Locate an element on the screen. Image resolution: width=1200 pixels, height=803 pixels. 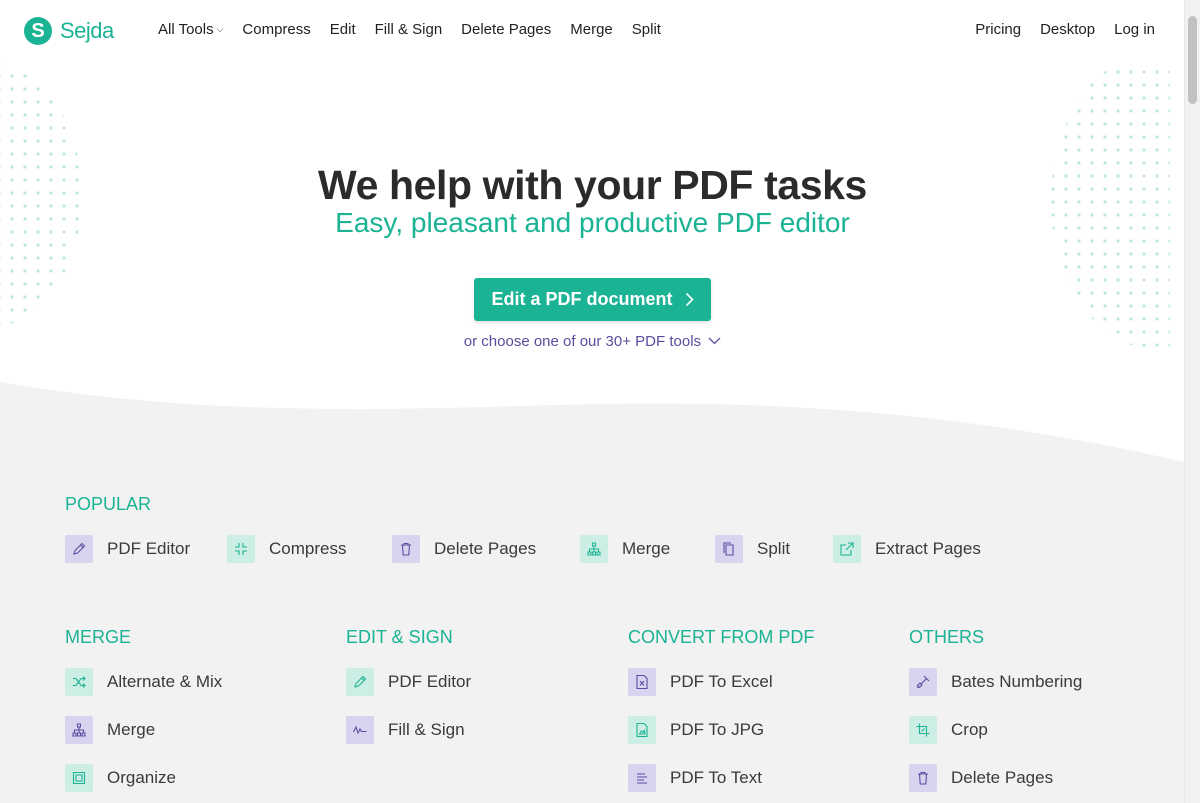
nav-split: Split is located at coordinates (646, 29).